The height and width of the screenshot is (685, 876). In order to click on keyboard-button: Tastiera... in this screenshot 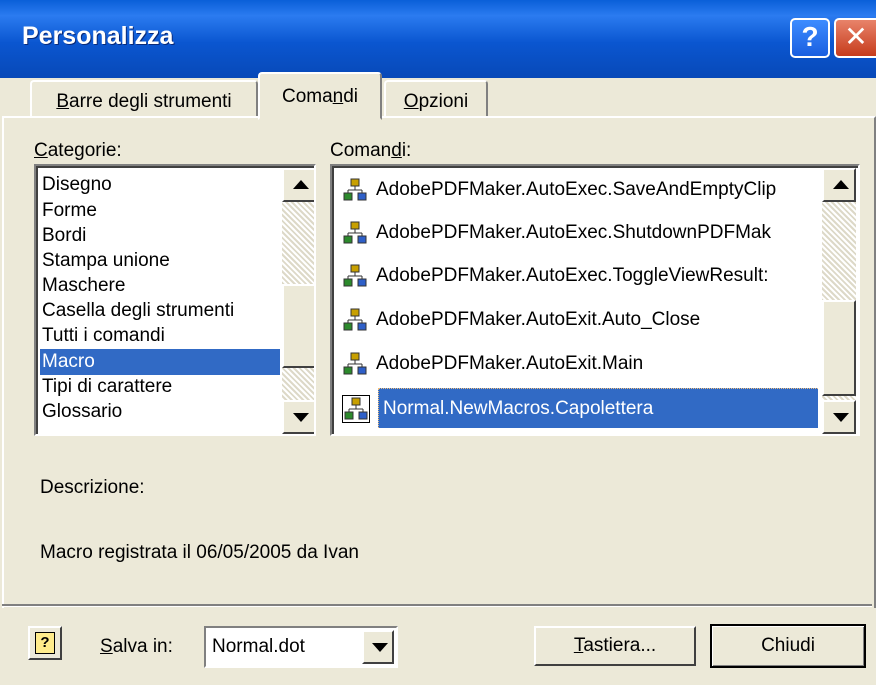, I will do `click(615, 646)`.